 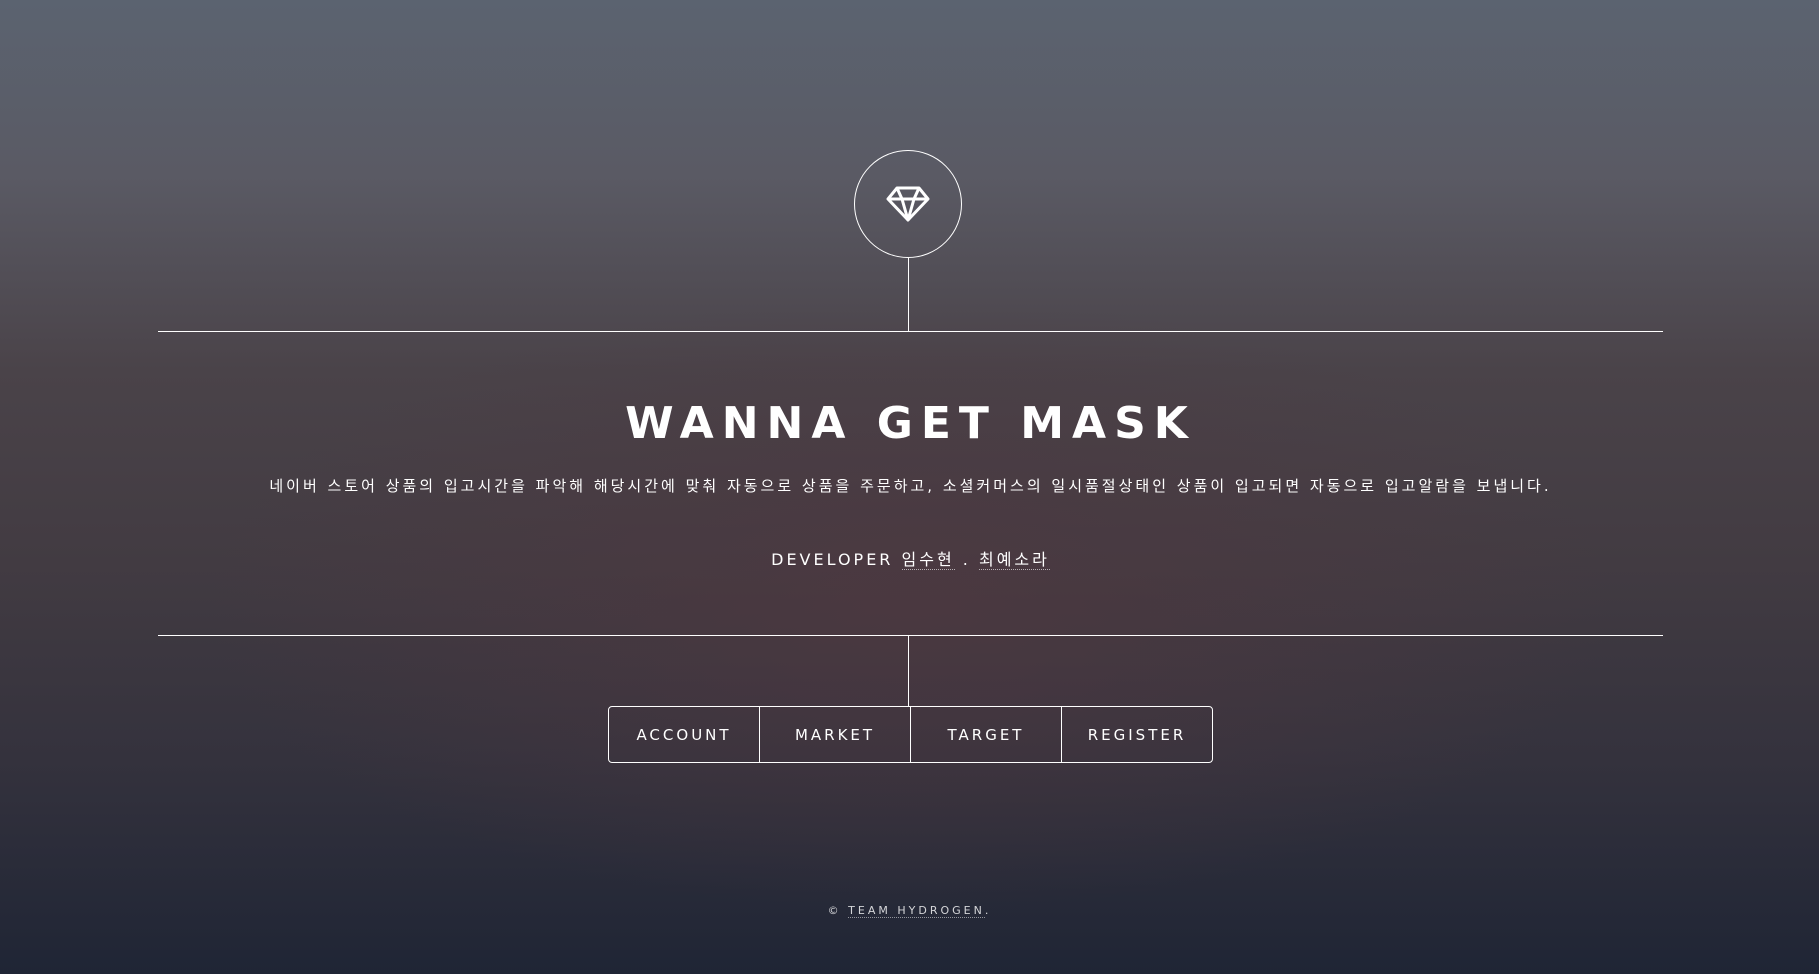 I want to click on copyright-symbol: ©, so click(x=834, y=910).